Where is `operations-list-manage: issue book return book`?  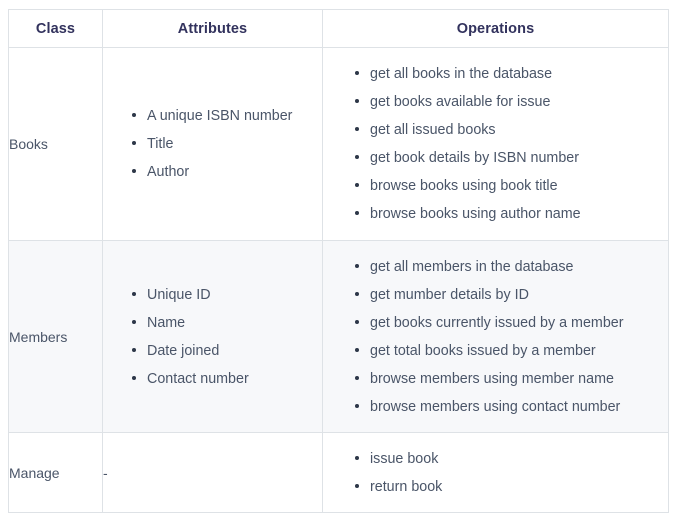
operations-list-manage: issue book return book is located at coordinates (511, 473).